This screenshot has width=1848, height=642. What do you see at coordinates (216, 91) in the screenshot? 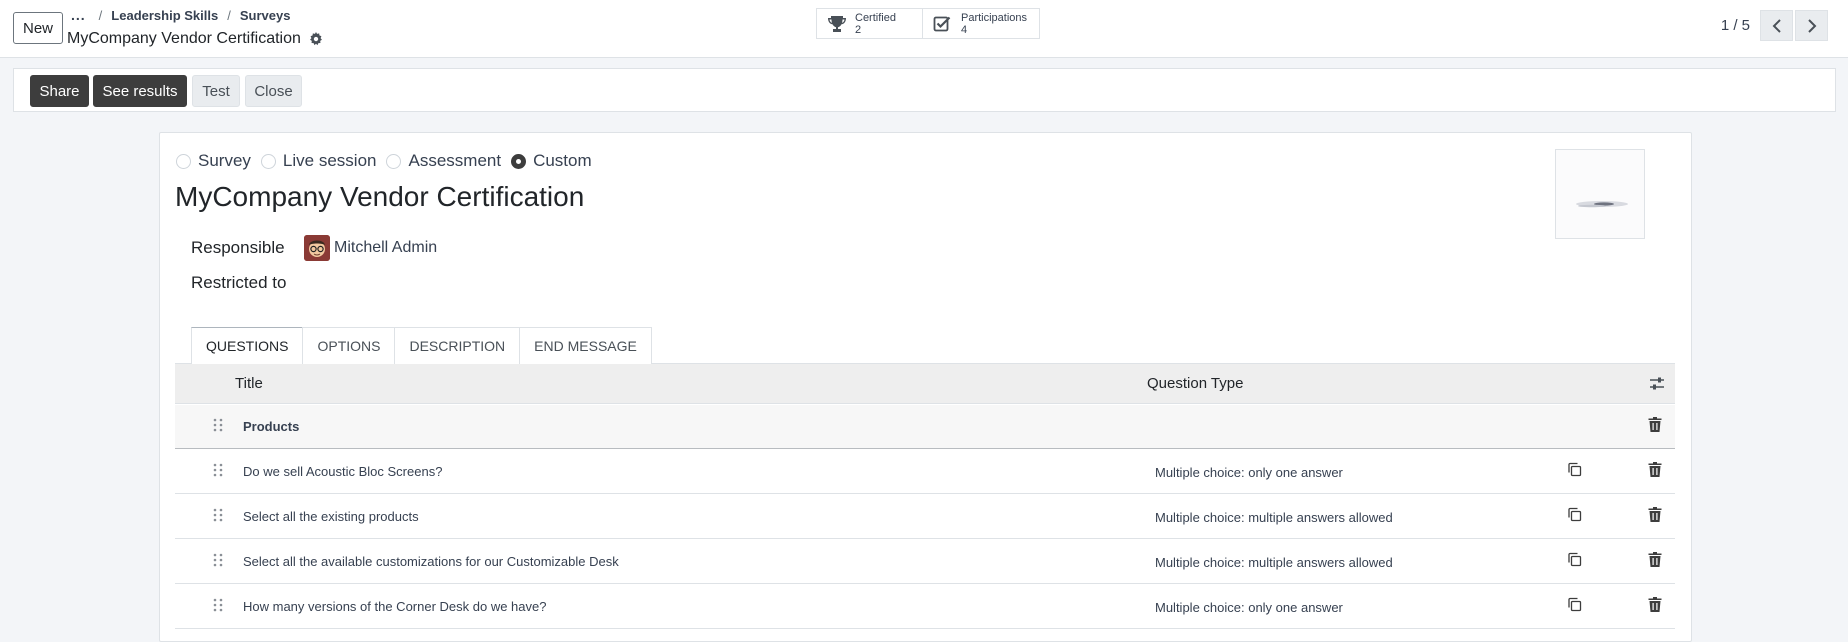
I see `test-button: Test` at bounding box center [216, 91].